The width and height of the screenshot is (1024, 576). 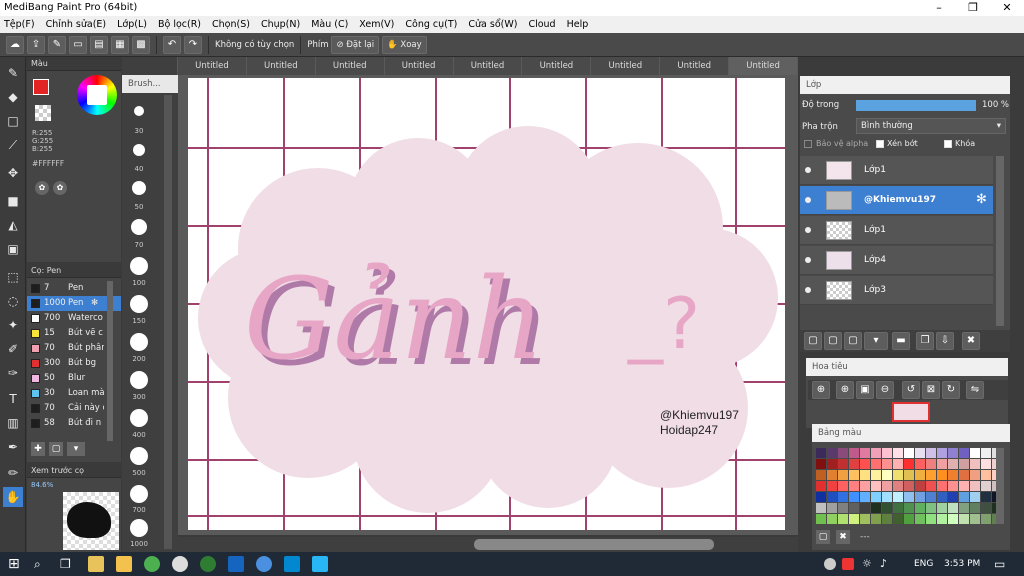 What do you see at coordinates (911, 412) in the screenshot?
I see `navigator-thumbnail` at bounding box center [911, 412].